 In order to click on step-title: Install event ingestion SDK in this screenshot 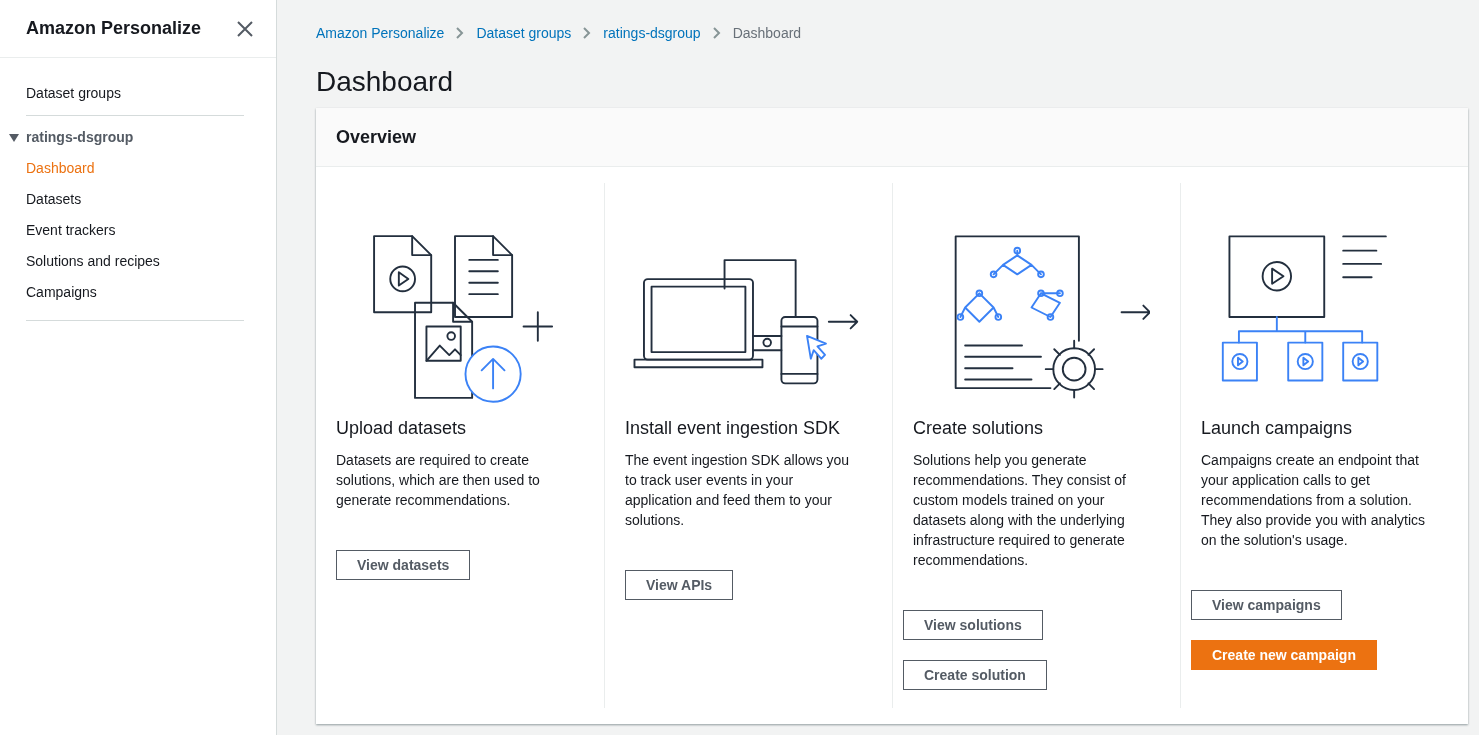, I will do `click(733, 428)`.